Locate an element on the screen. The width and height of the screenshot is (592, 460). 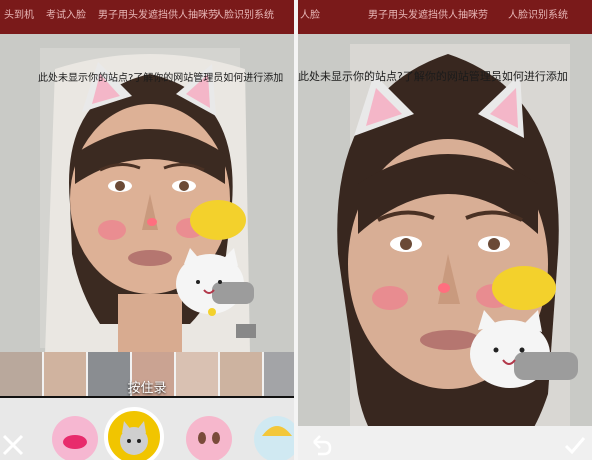
record-button is located at coordinates (134, 433).